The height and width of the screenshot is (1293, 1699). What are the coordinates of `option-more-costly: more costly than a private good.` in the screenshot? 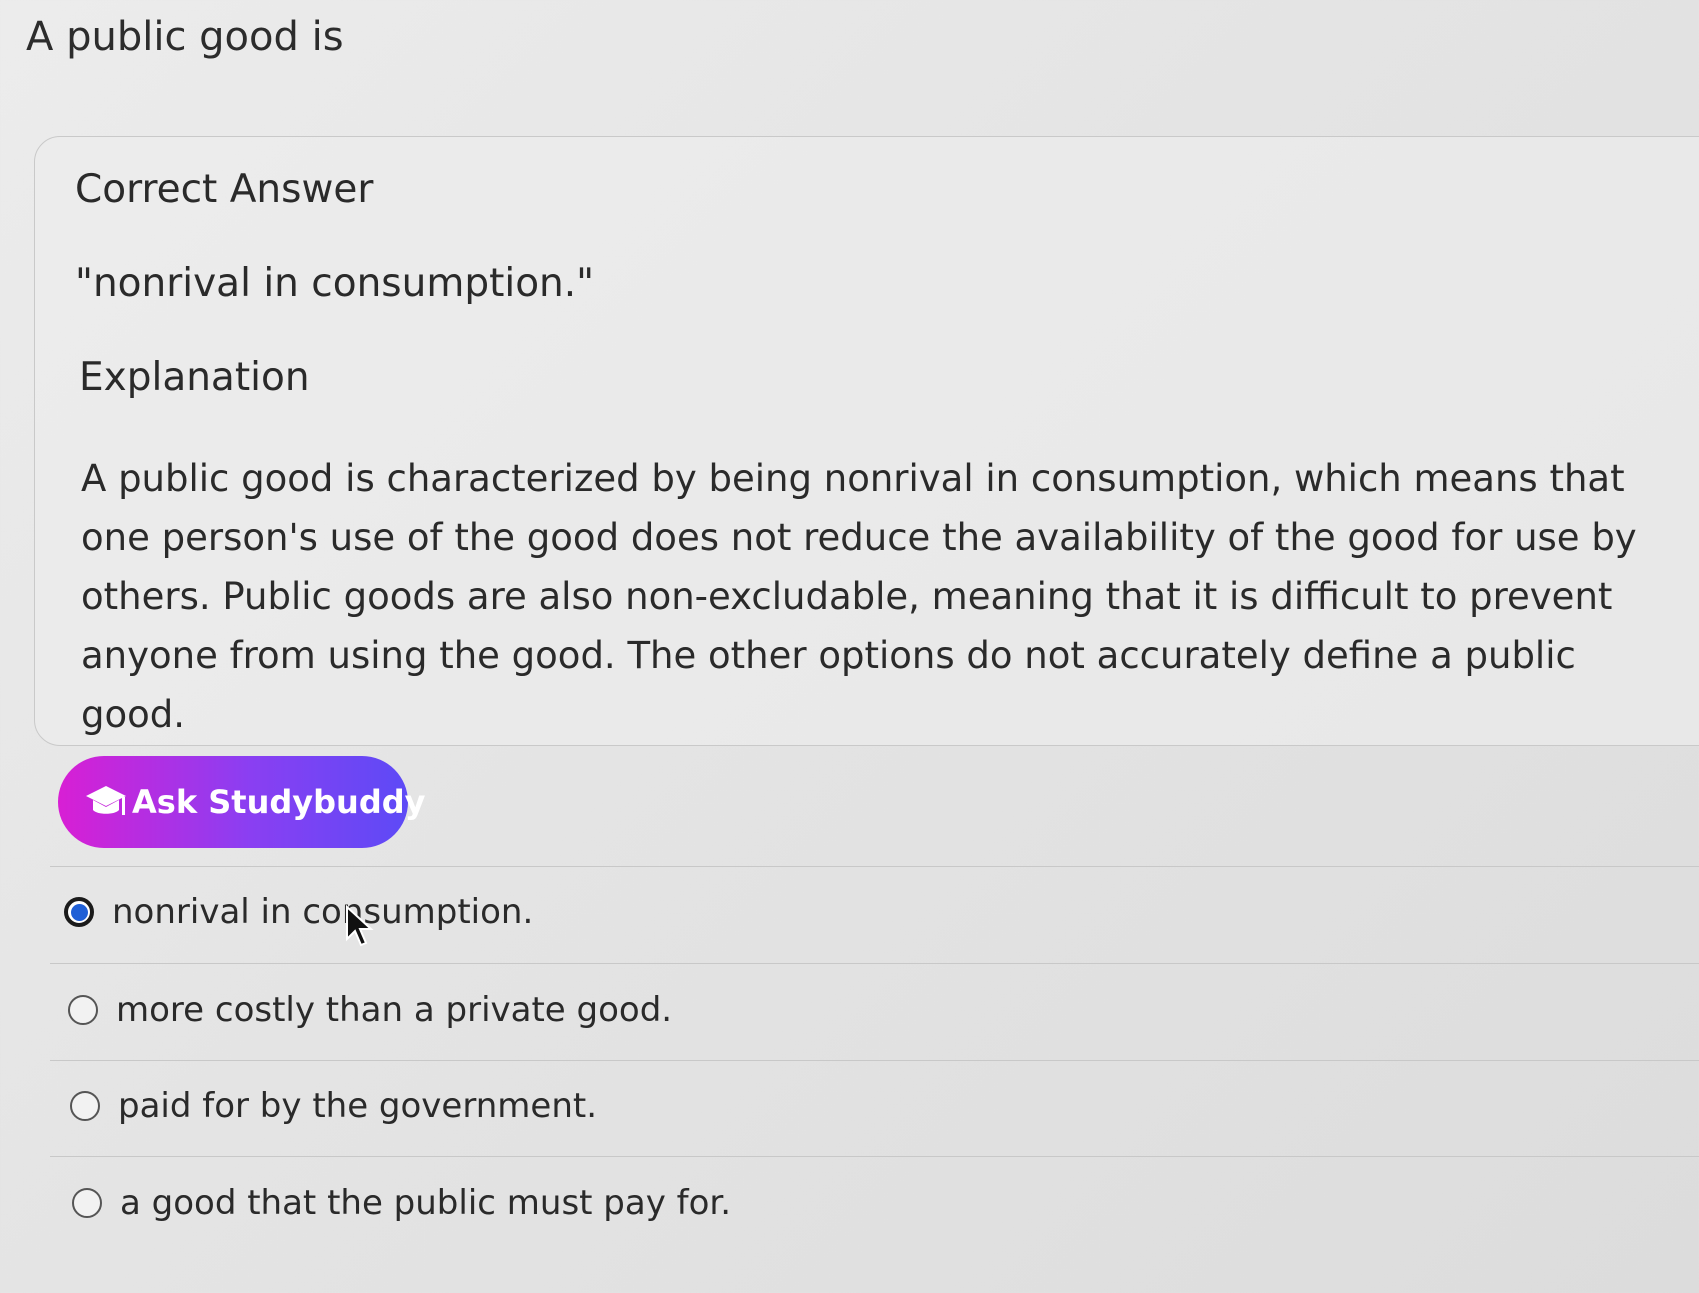 It's located at (370, 1010).